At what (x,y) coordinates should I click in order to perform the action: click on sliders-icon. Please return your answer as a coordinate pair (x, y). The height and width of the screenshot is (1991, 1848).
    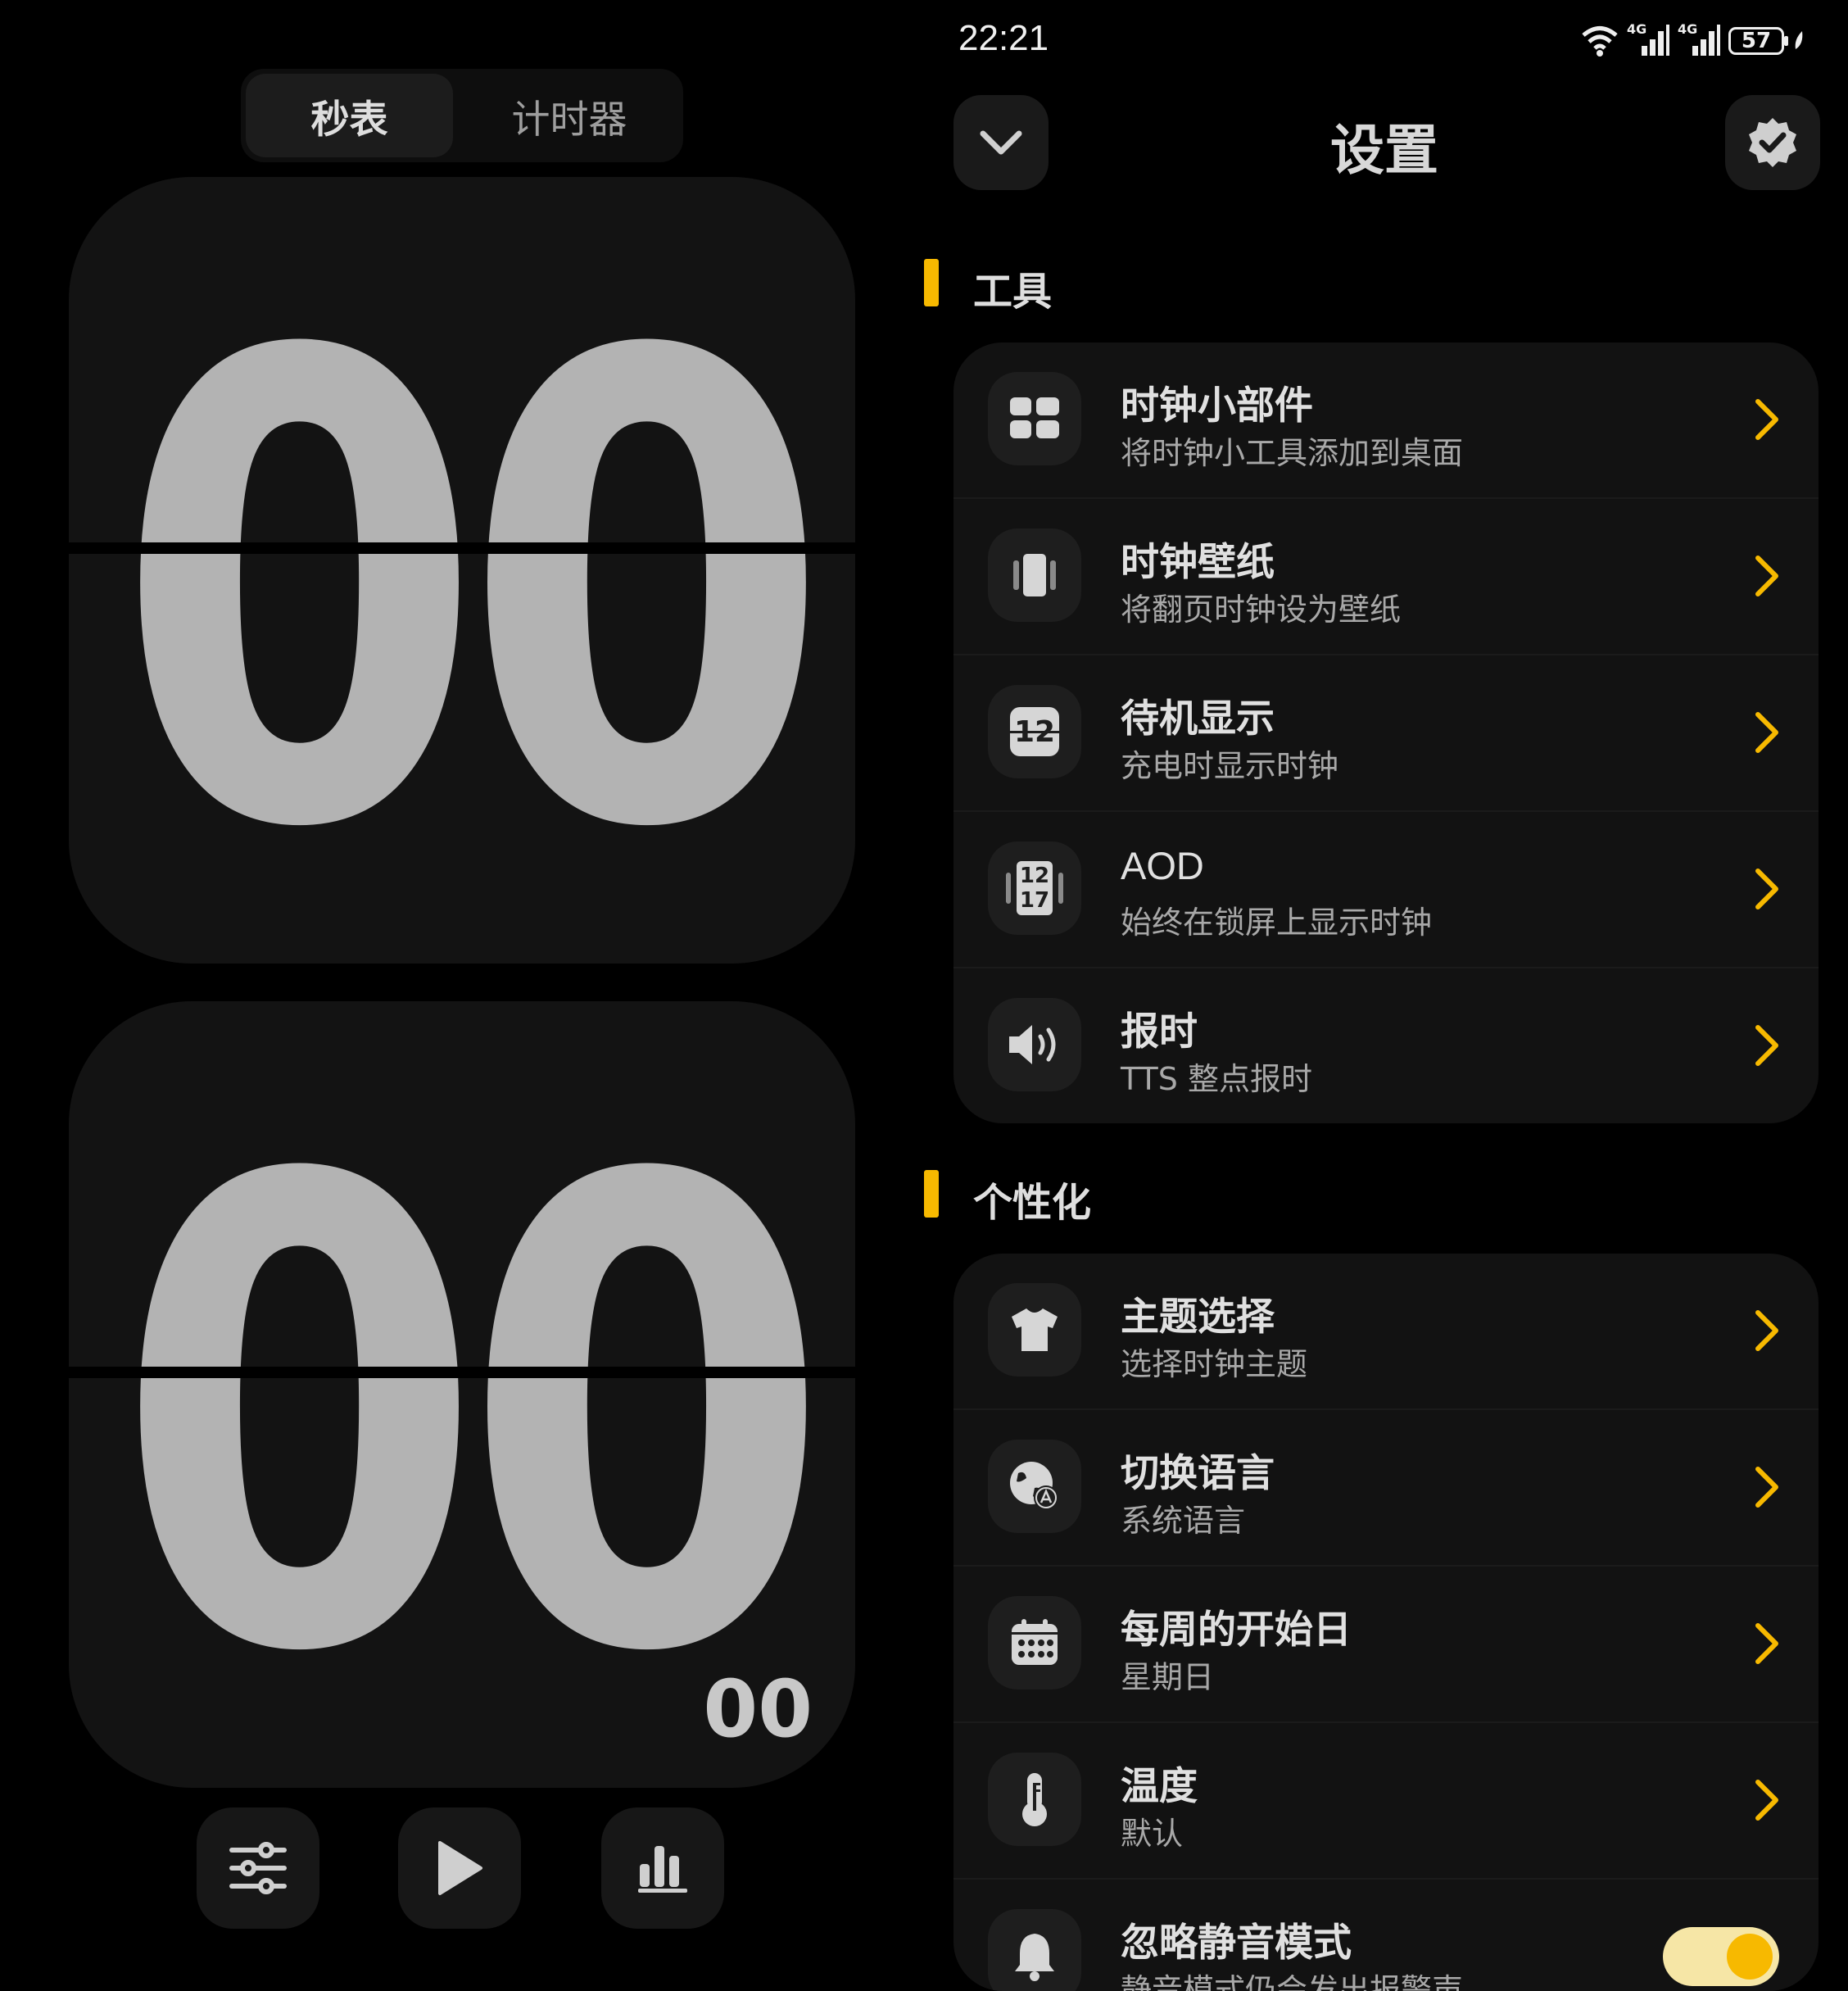
    Looking at the image, I should click on (258, 1868).